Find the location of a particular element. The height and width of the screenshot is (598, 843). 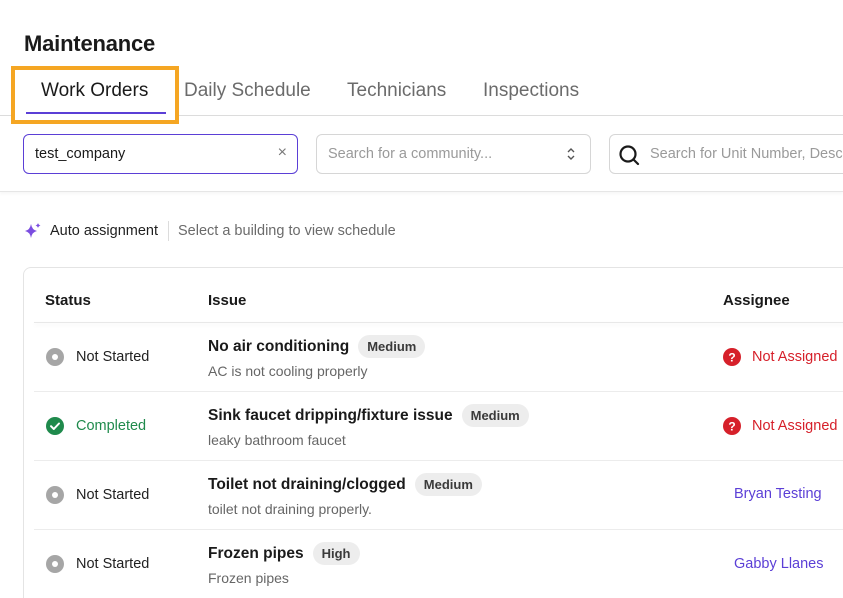

divider is located at coordinates (169, 231).